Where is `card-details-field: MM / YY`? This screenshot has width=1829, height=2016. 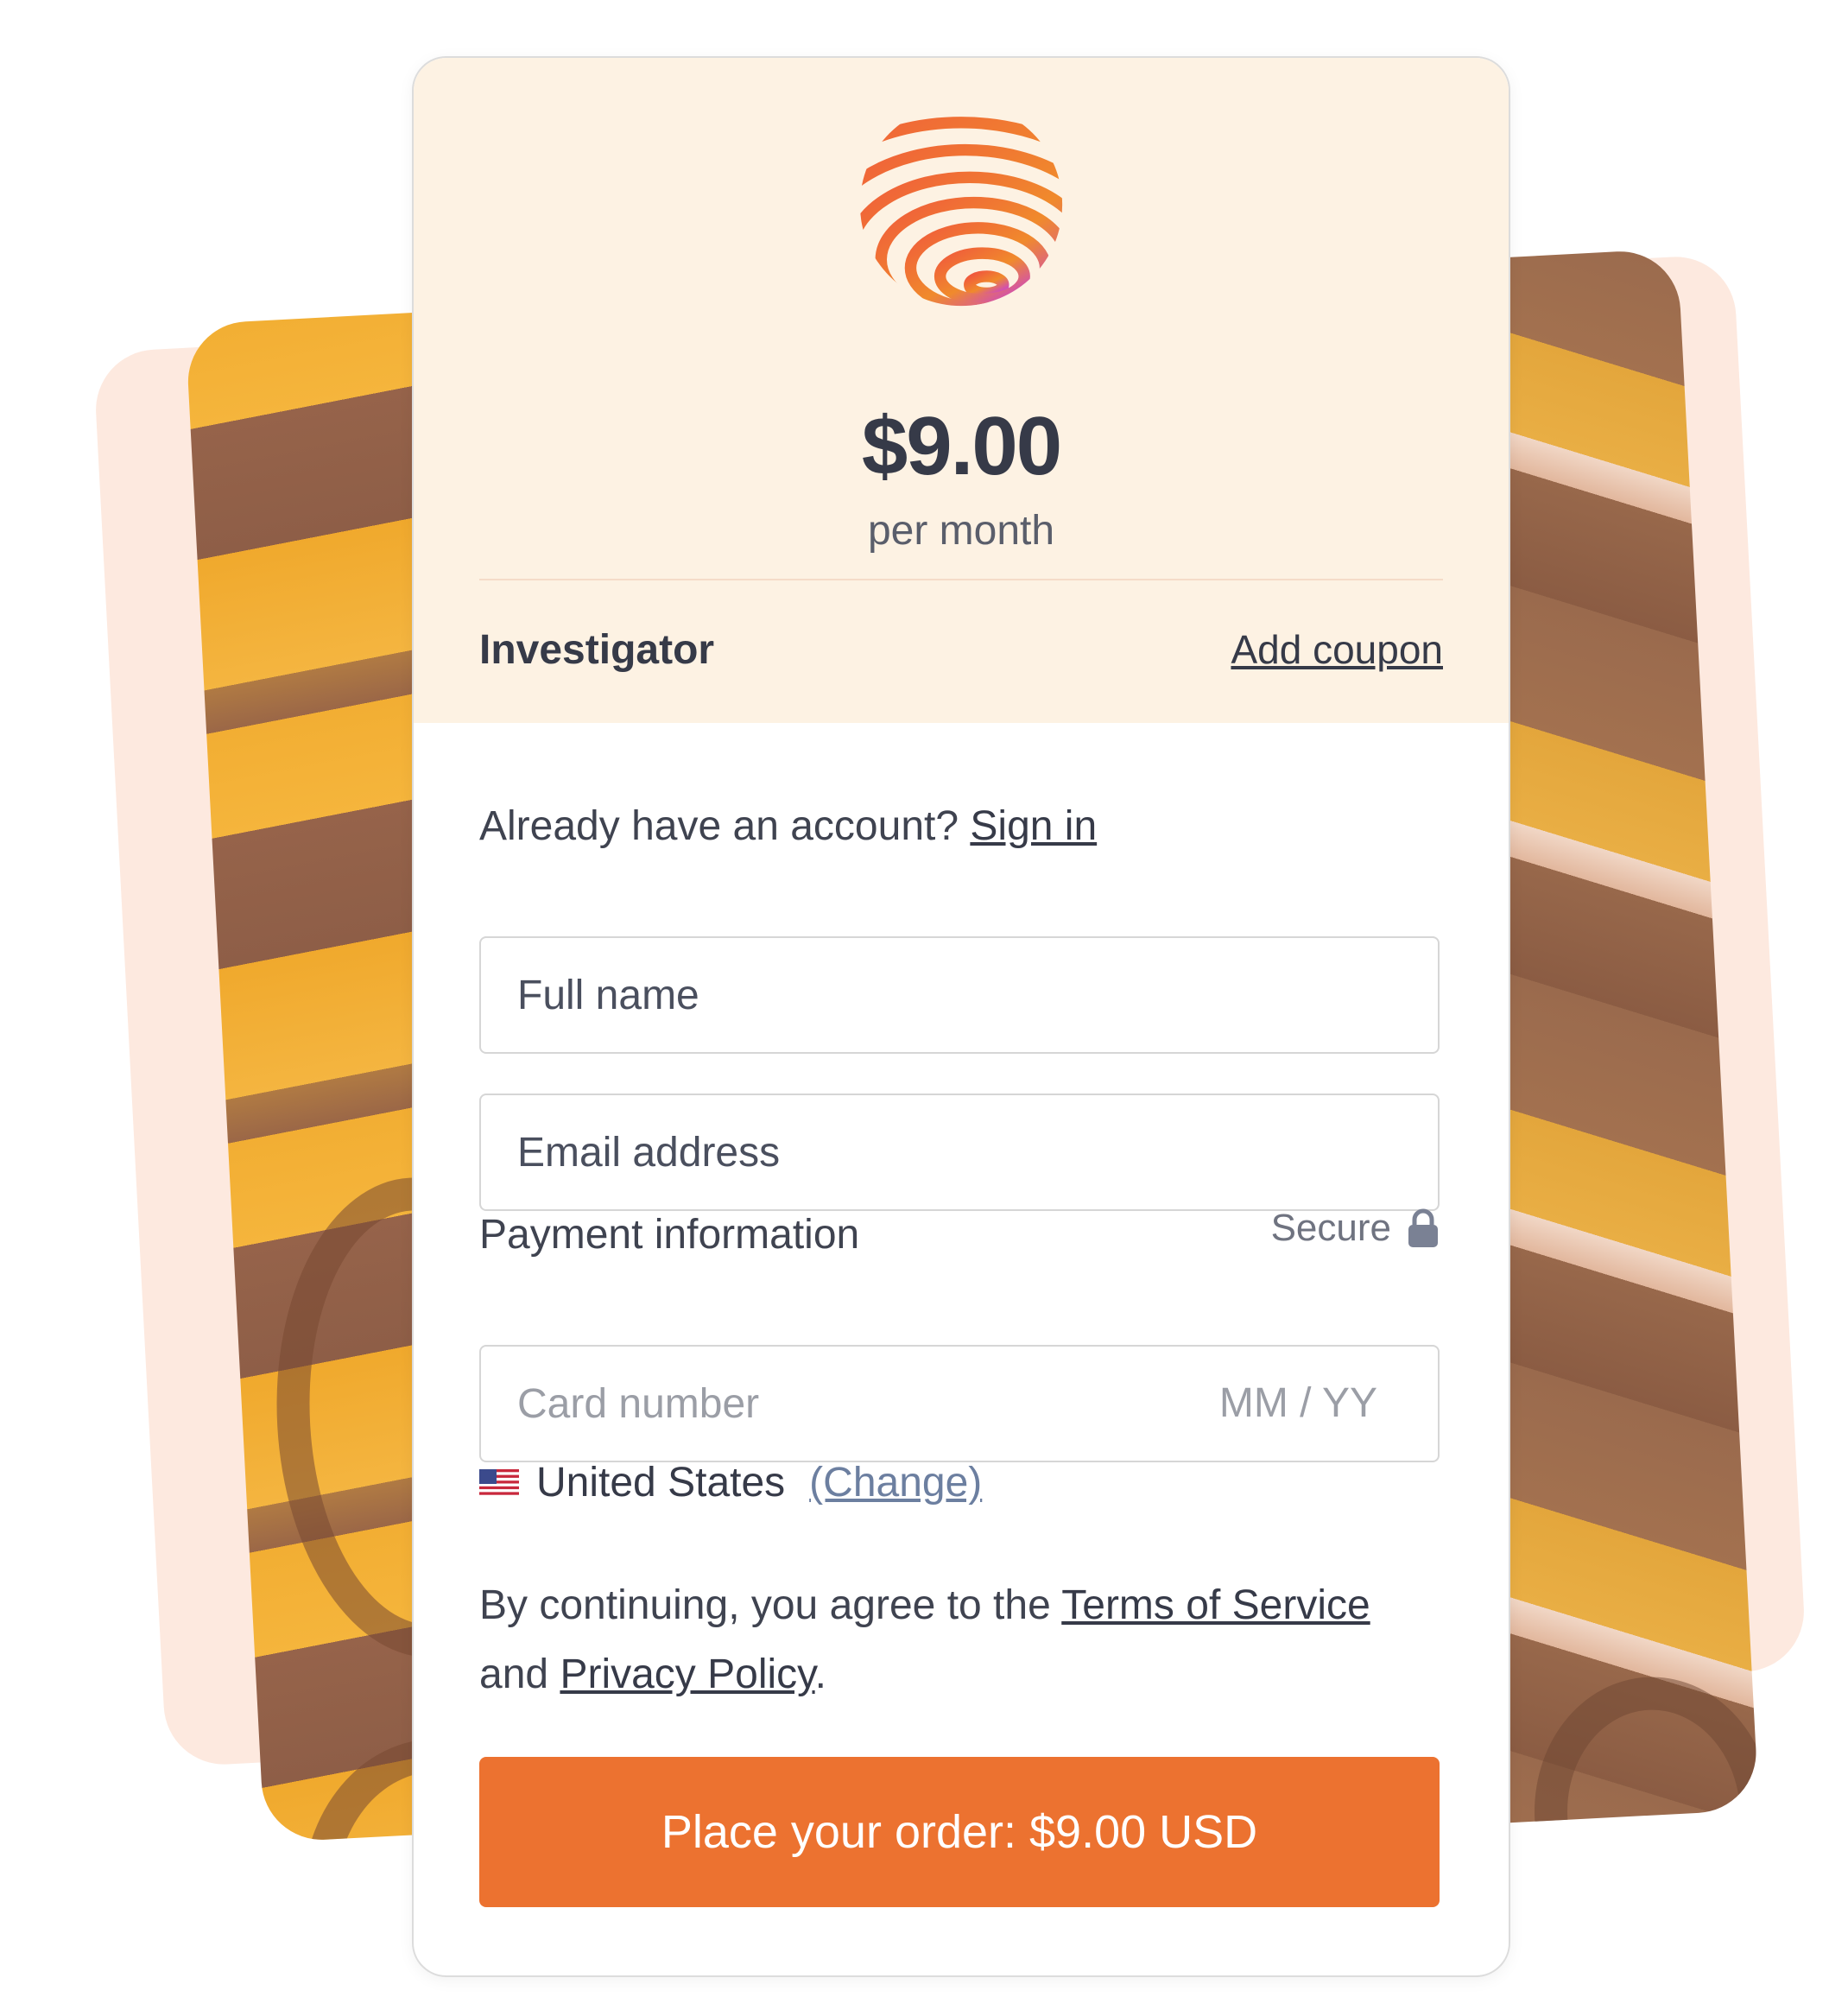 card-details-field: MM / YY is located at coordinates (959, 1403).